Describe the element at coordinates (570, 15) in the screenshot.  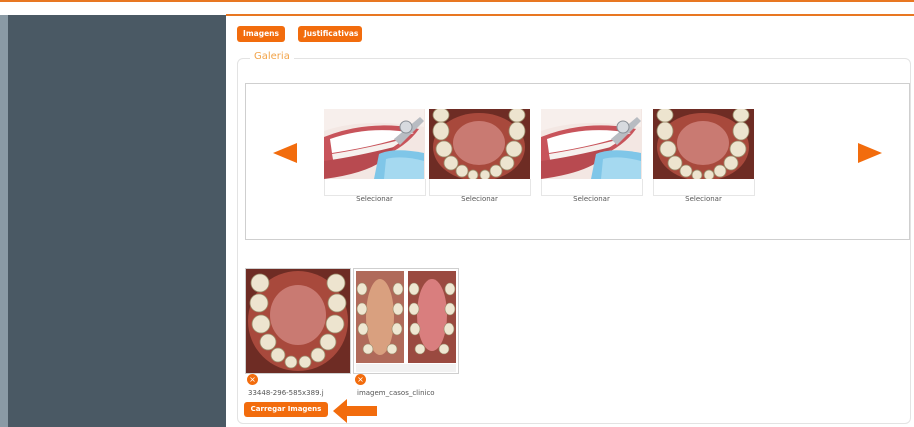
I see `main-top-border` at that location.